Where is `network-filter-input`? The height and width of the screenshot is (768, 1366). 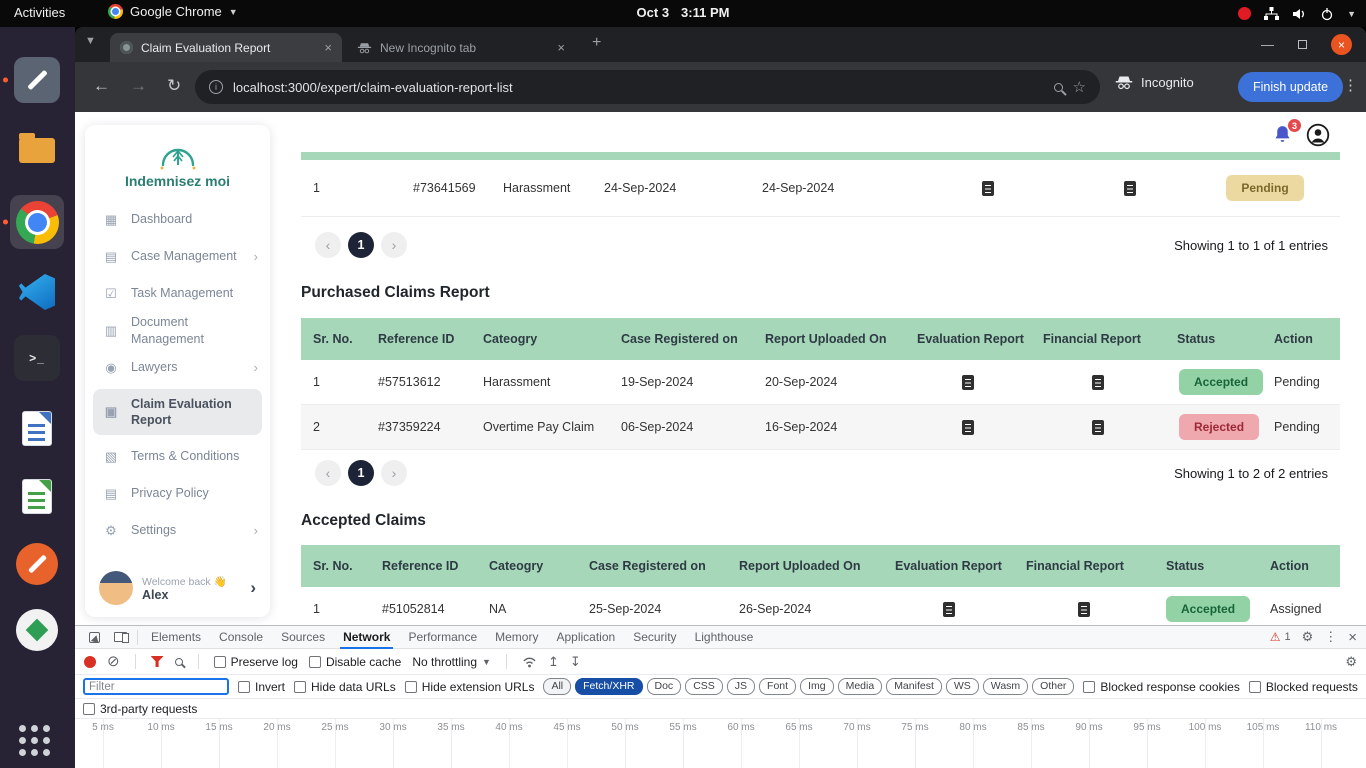
network-filter-input is located at coordinates (156, 686).